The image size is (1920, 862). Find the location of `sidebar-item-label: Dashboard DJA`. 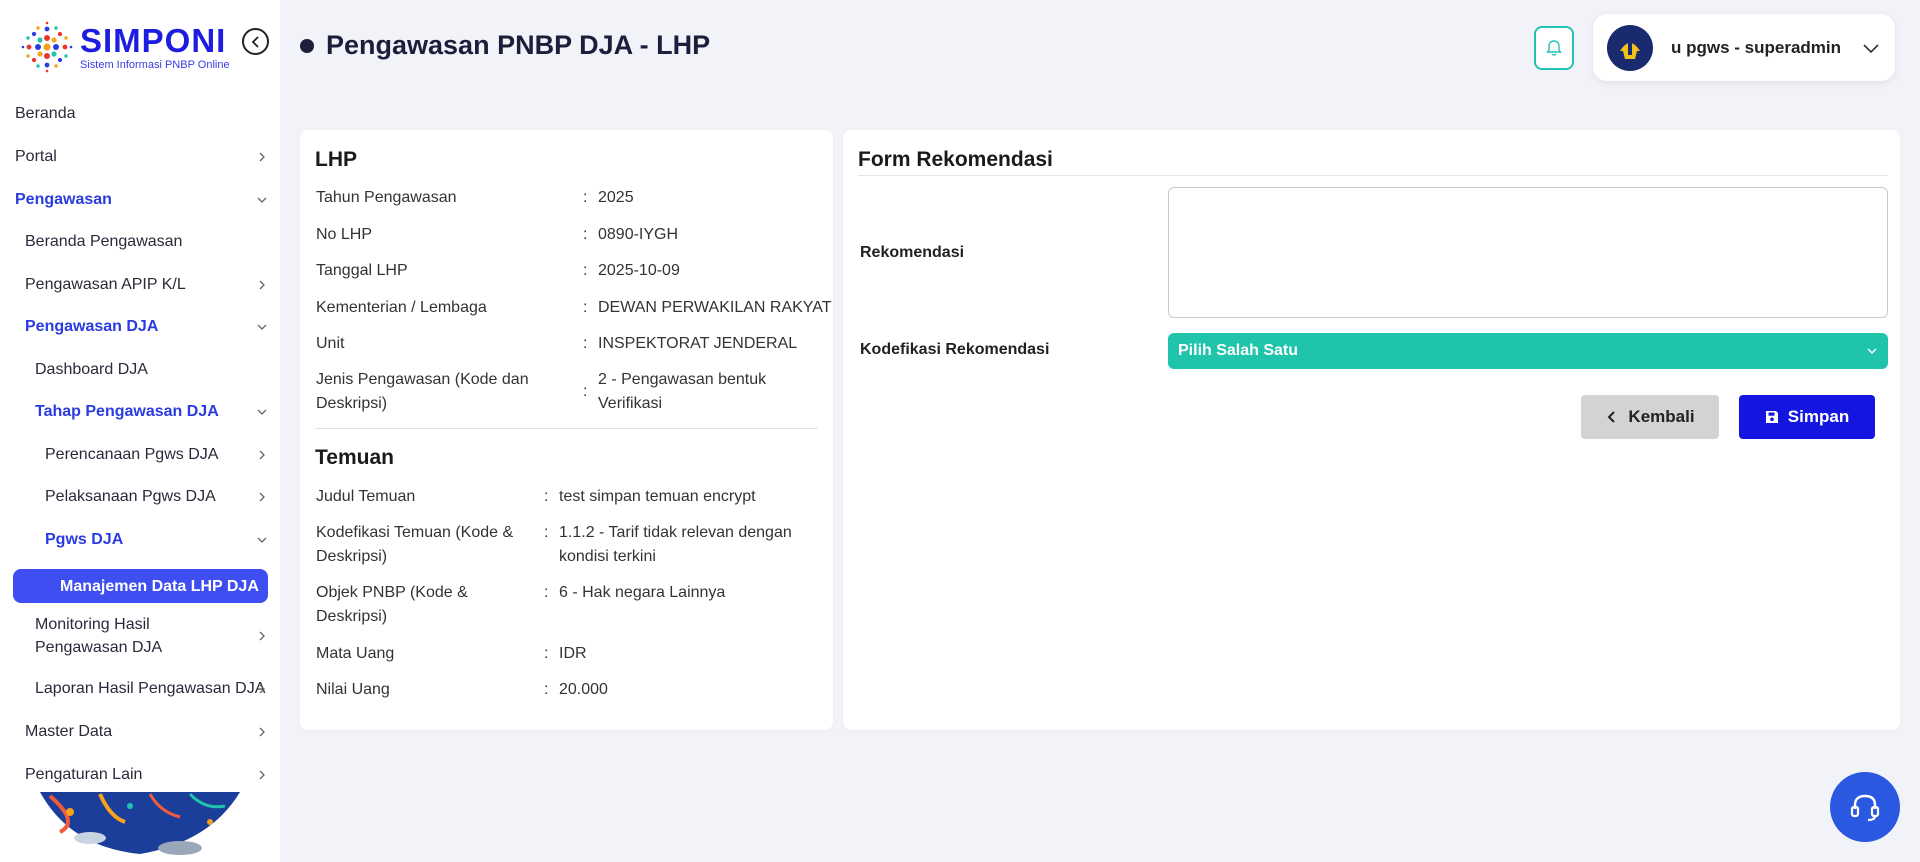

sidebar-item-label: Dashboard DJA is located at coordinates (91, 369).